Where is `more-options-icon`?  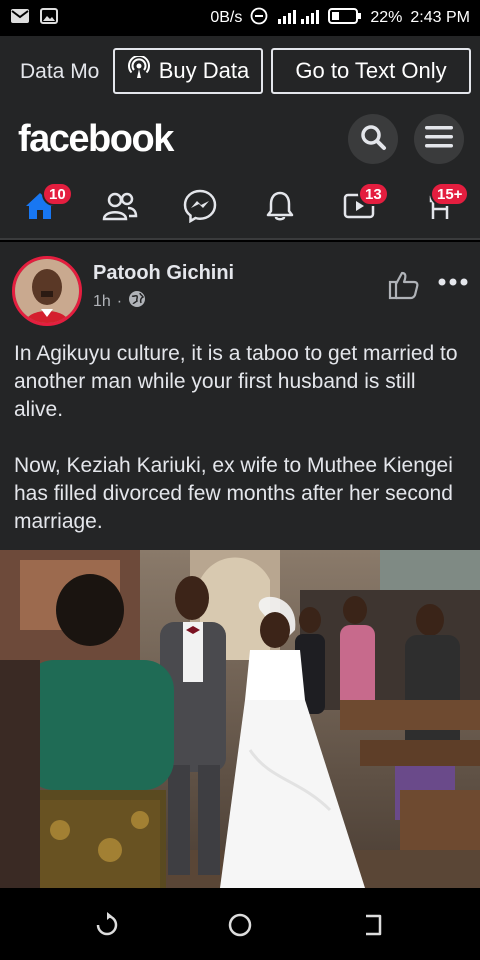
more-options-icon is located at coordinates (453, 283).